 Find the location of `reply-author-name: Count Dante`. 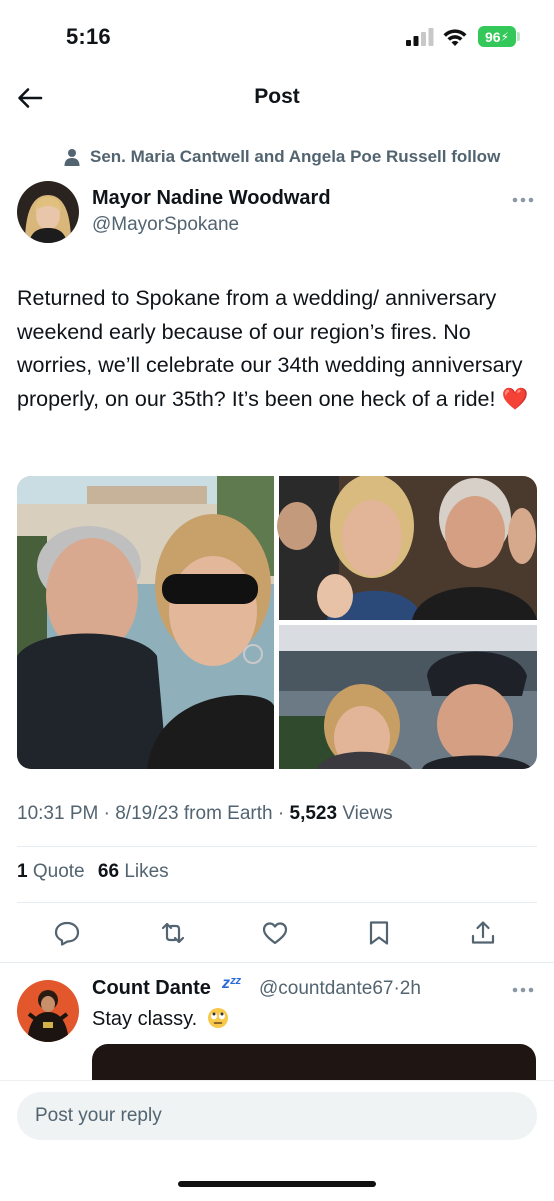

reply-author-name: Count Dante is located at coordinates (151, 988).